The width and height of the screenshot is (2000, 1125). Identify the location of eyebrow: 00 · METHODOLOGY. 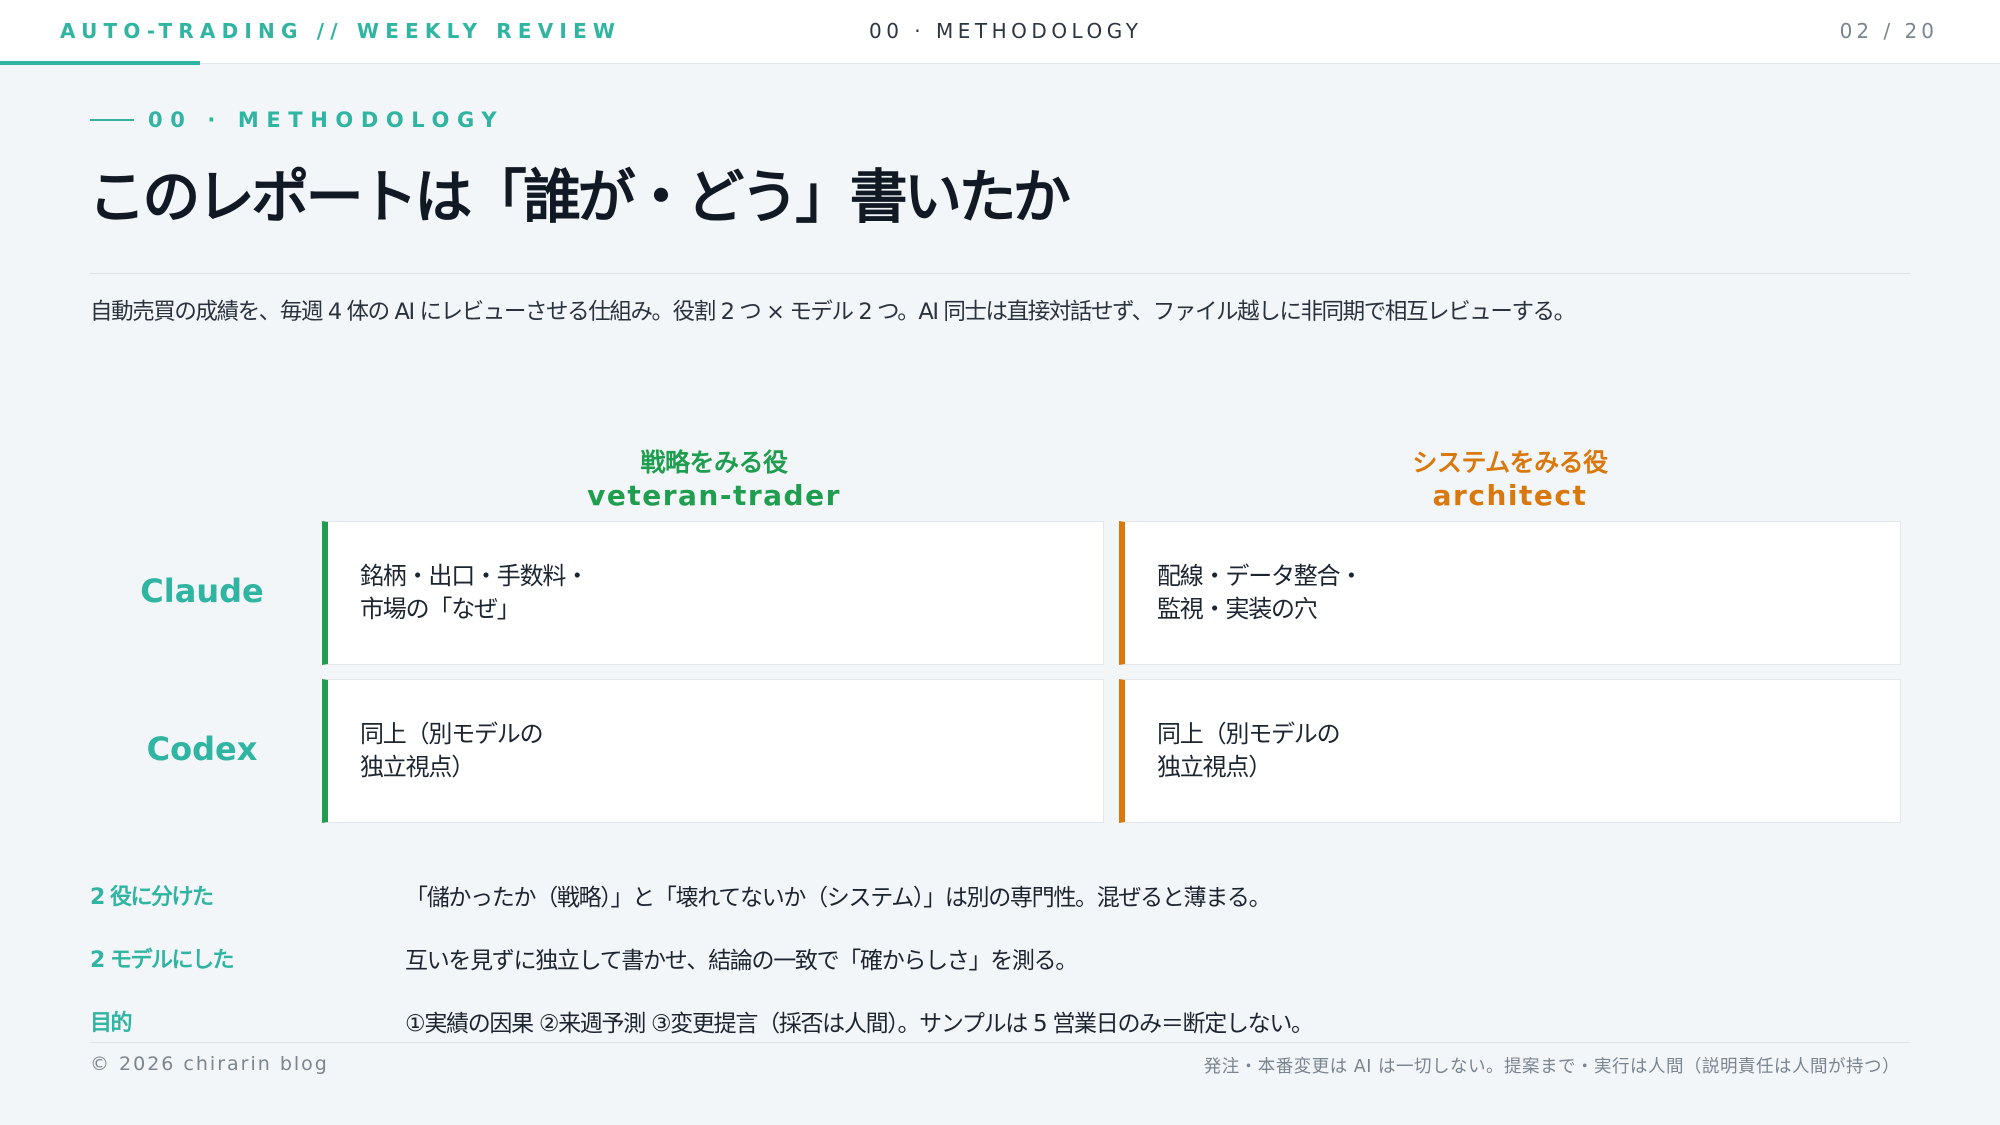
(297, 120).